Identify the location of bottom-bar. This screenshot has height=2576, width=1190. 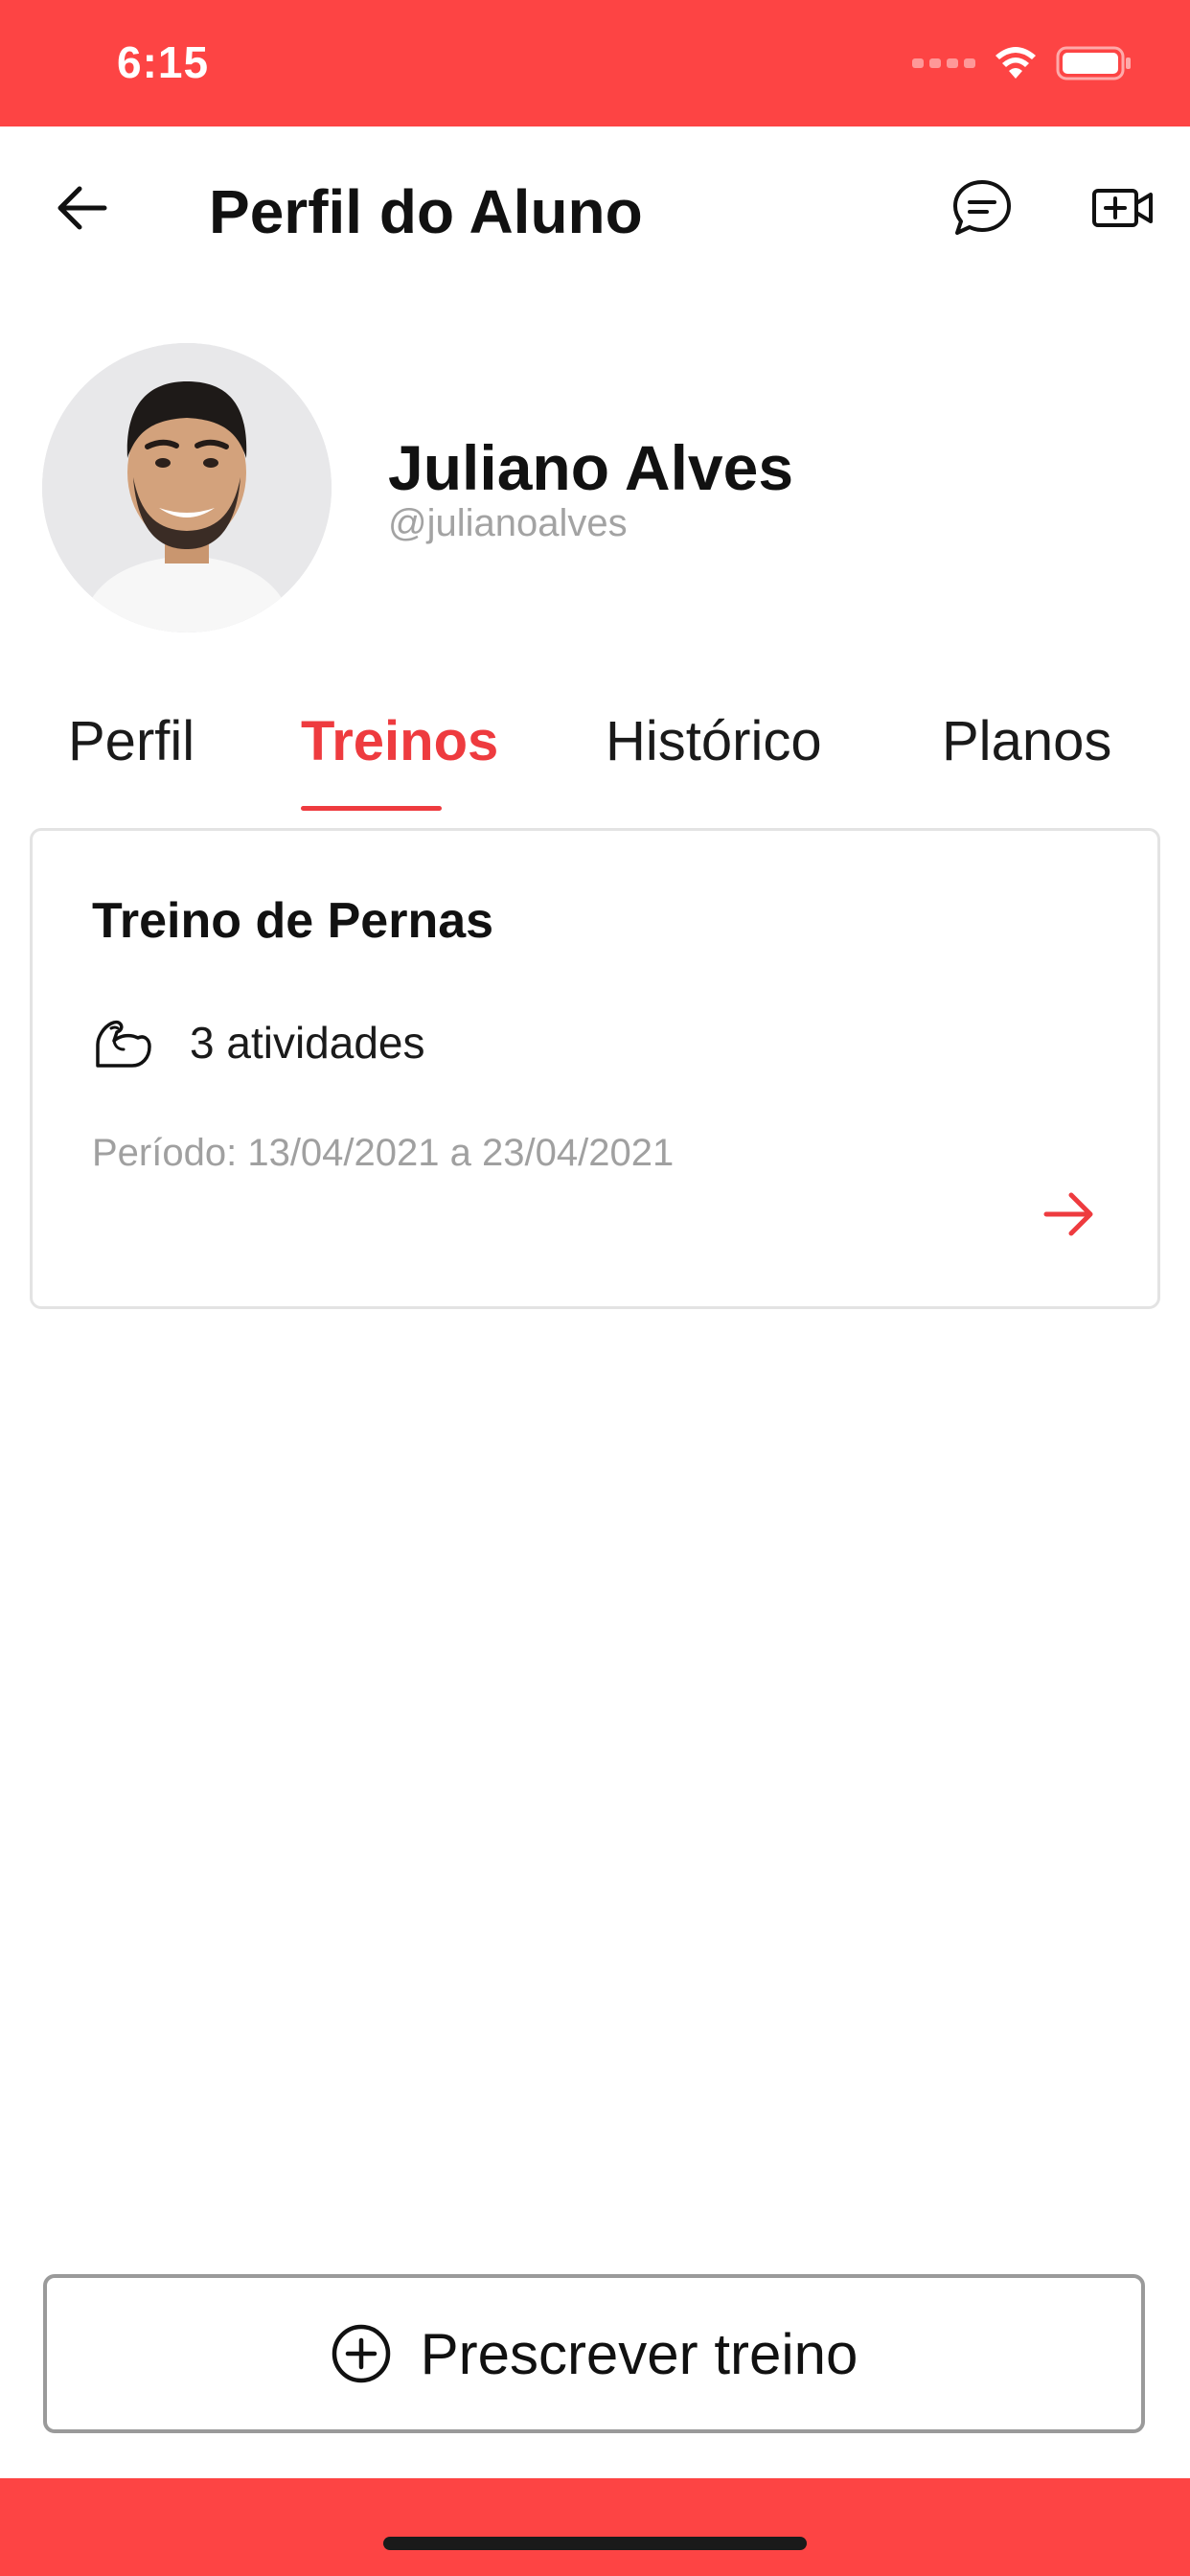
(595, 2527).